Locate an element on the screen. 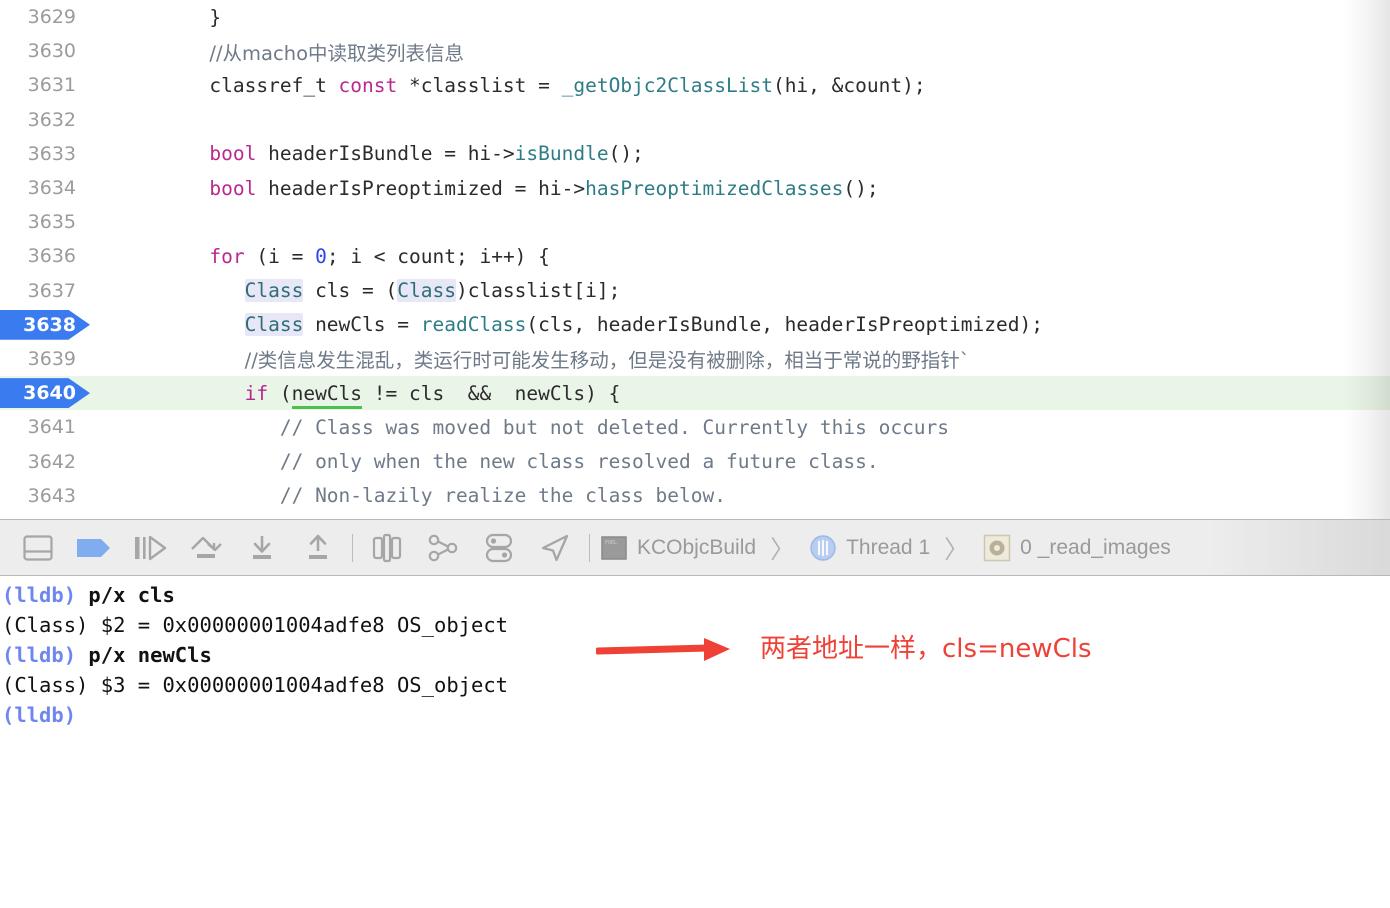  code-line: 3637 Class cls = (Class)classlist[i]; is located at coordinates (695, 291).